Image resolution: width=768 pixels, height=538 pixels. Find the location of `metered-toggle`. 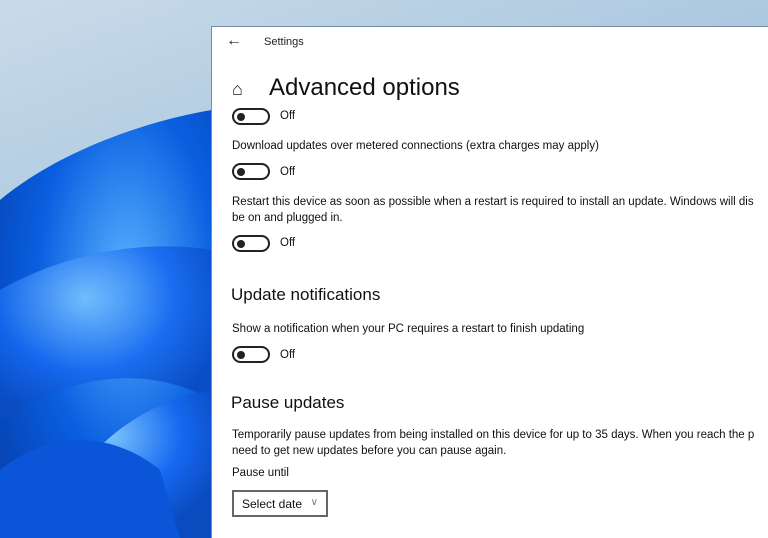

metered-toggle is located at coordinates (251, 171).